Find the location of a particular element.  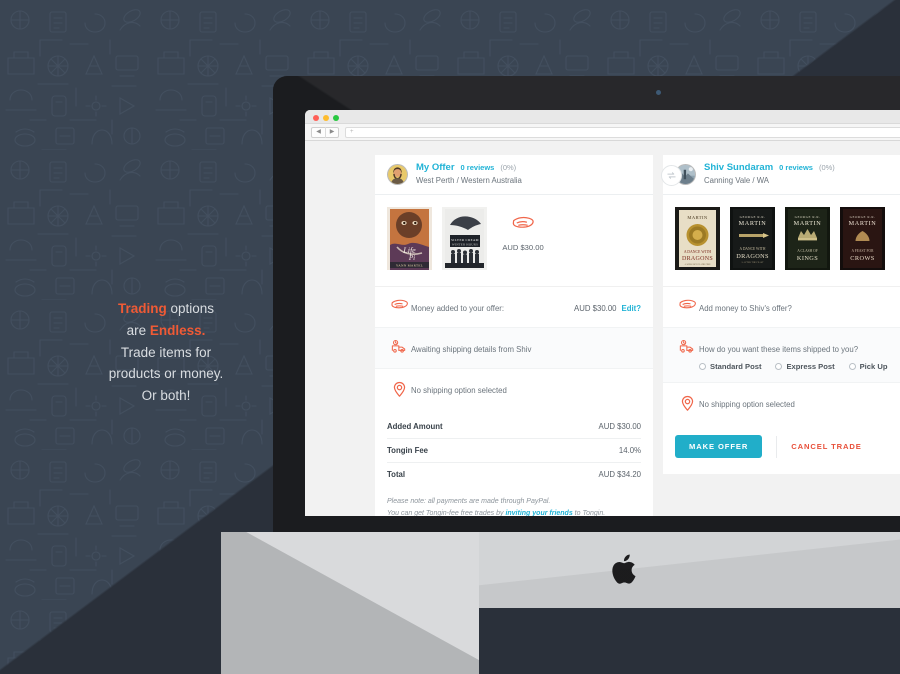

svg-text: YANN MARTEL is located at coordinates (409, 266).